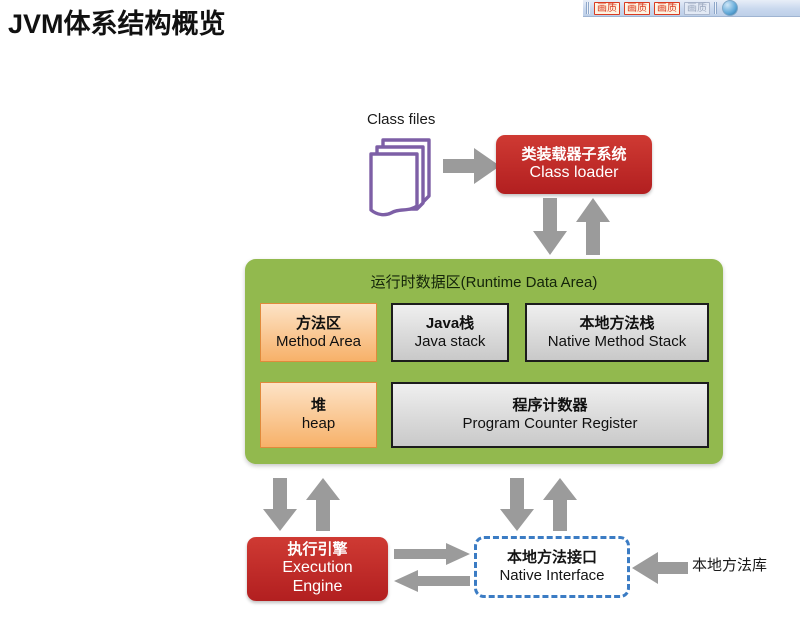  What do you see at coordinates (667, 8) in the screenshot?
I see `quality-button-3: 画质` at bounding box center [667, 8].